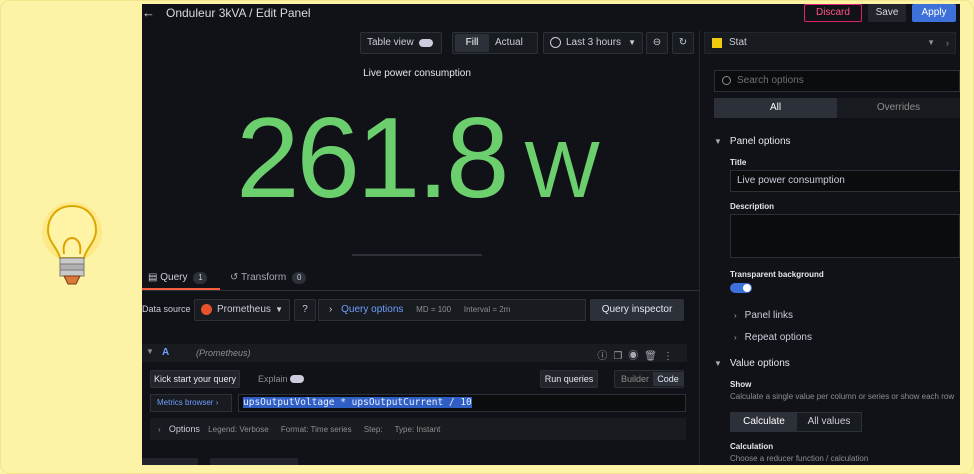 The height and width of the screenshot is (474, 974). What do you see at coordinates (887, 13) in the screenshot?
I see `save-button: Save` at bounding box center [887, 13].